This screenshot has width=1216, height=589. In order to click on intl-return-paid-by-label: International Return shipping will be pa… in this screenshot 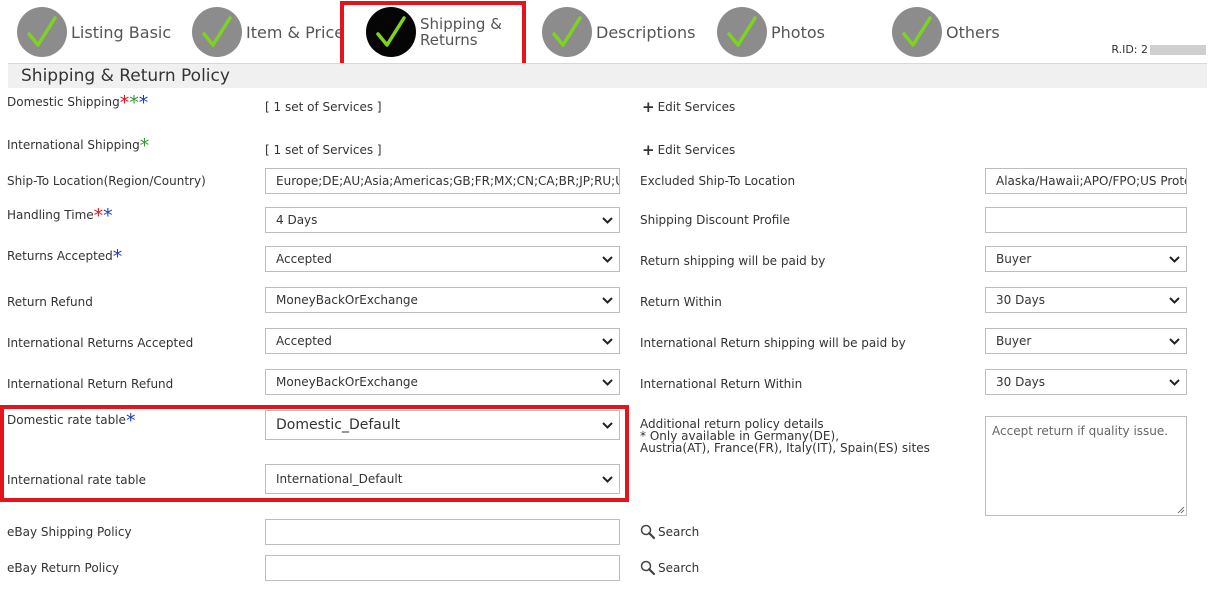, I will do `click(773, 343)`.